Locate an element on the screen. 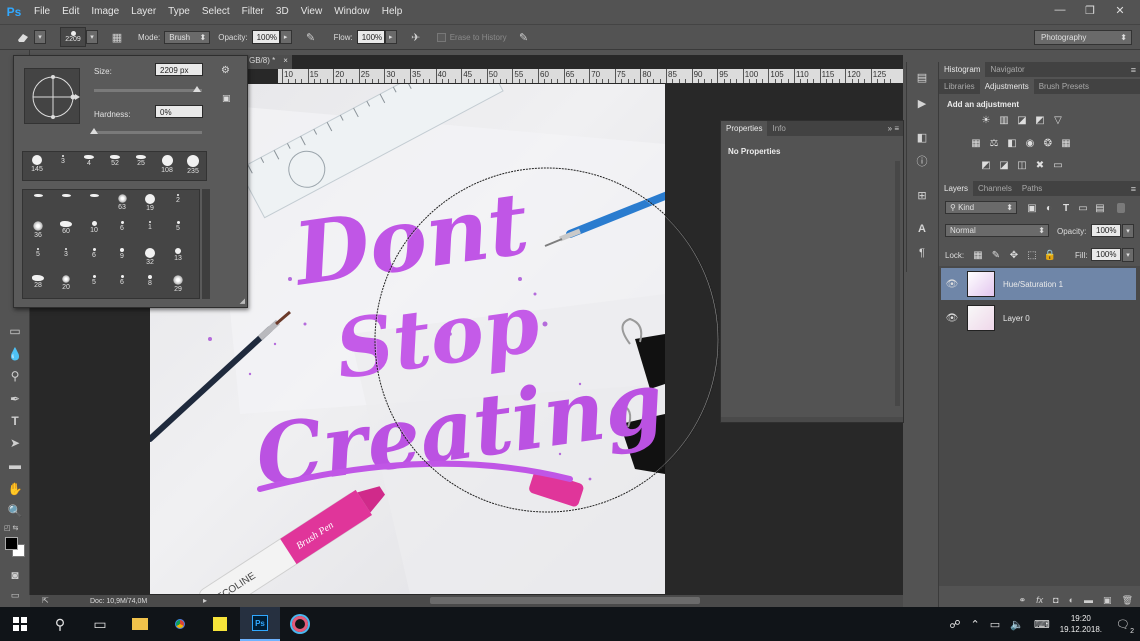 The height and width of the screenshot is (641, 1140). layers-menu-icon: ≡ is located at coordinates (1135, 189).